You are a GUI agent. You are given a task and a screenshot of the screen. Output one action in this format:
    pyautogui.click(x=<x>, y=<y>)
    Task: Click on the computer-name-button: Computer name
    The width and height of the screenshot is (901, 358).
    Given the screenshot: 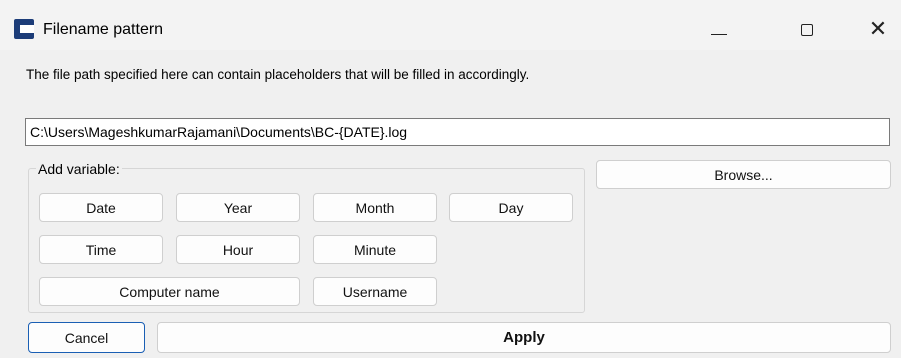 What is the action you would take?
    pyautogui.click(x=169, y=291)
    